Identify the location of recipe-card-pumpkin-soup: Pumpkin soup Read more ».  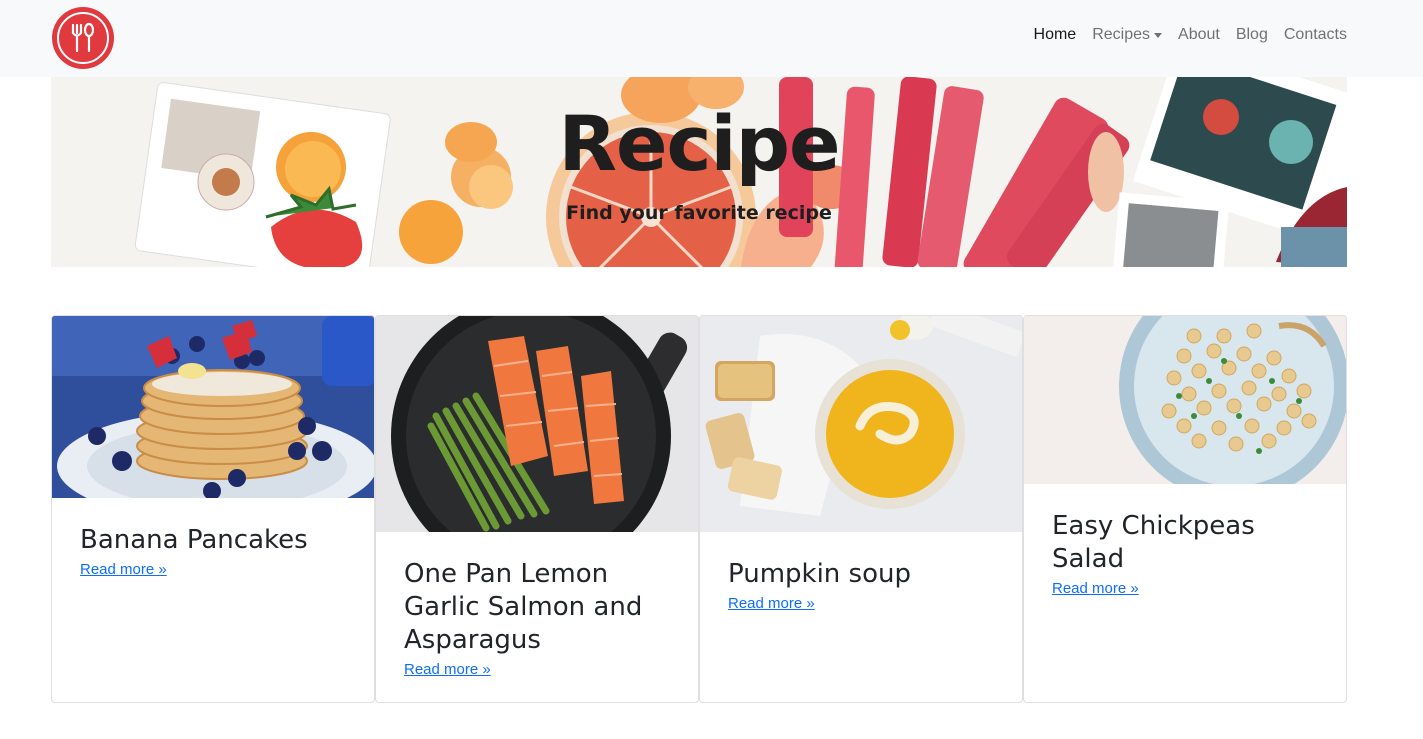
(861, 509).